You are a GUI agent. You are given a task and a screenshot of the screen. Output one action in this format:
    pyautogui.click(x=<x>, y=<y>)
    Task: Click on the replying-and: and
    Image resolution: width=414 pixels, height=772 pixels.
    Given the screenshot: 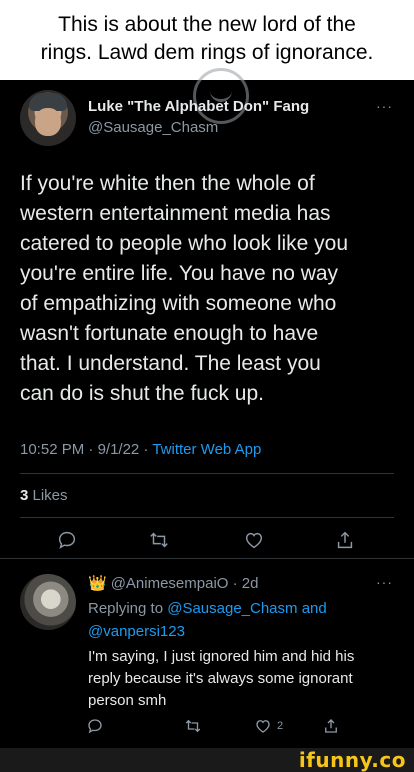 What is the action you would take?
    pyautogui.click(x=312, y=608)
    